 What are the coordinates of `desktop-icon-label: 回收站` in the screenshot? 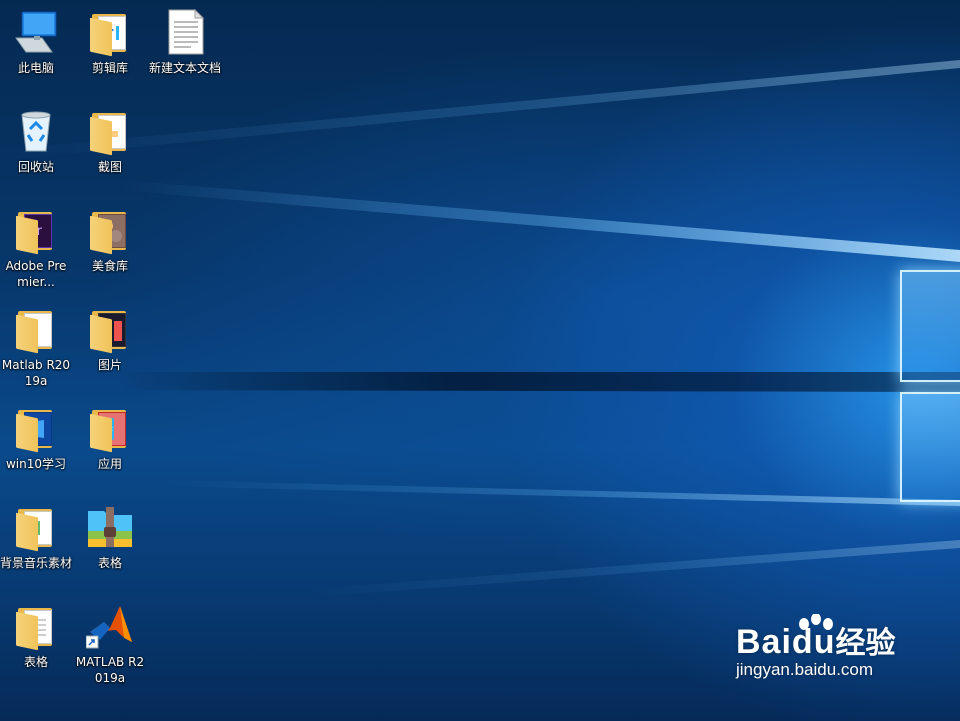 It's located at (35, 167).